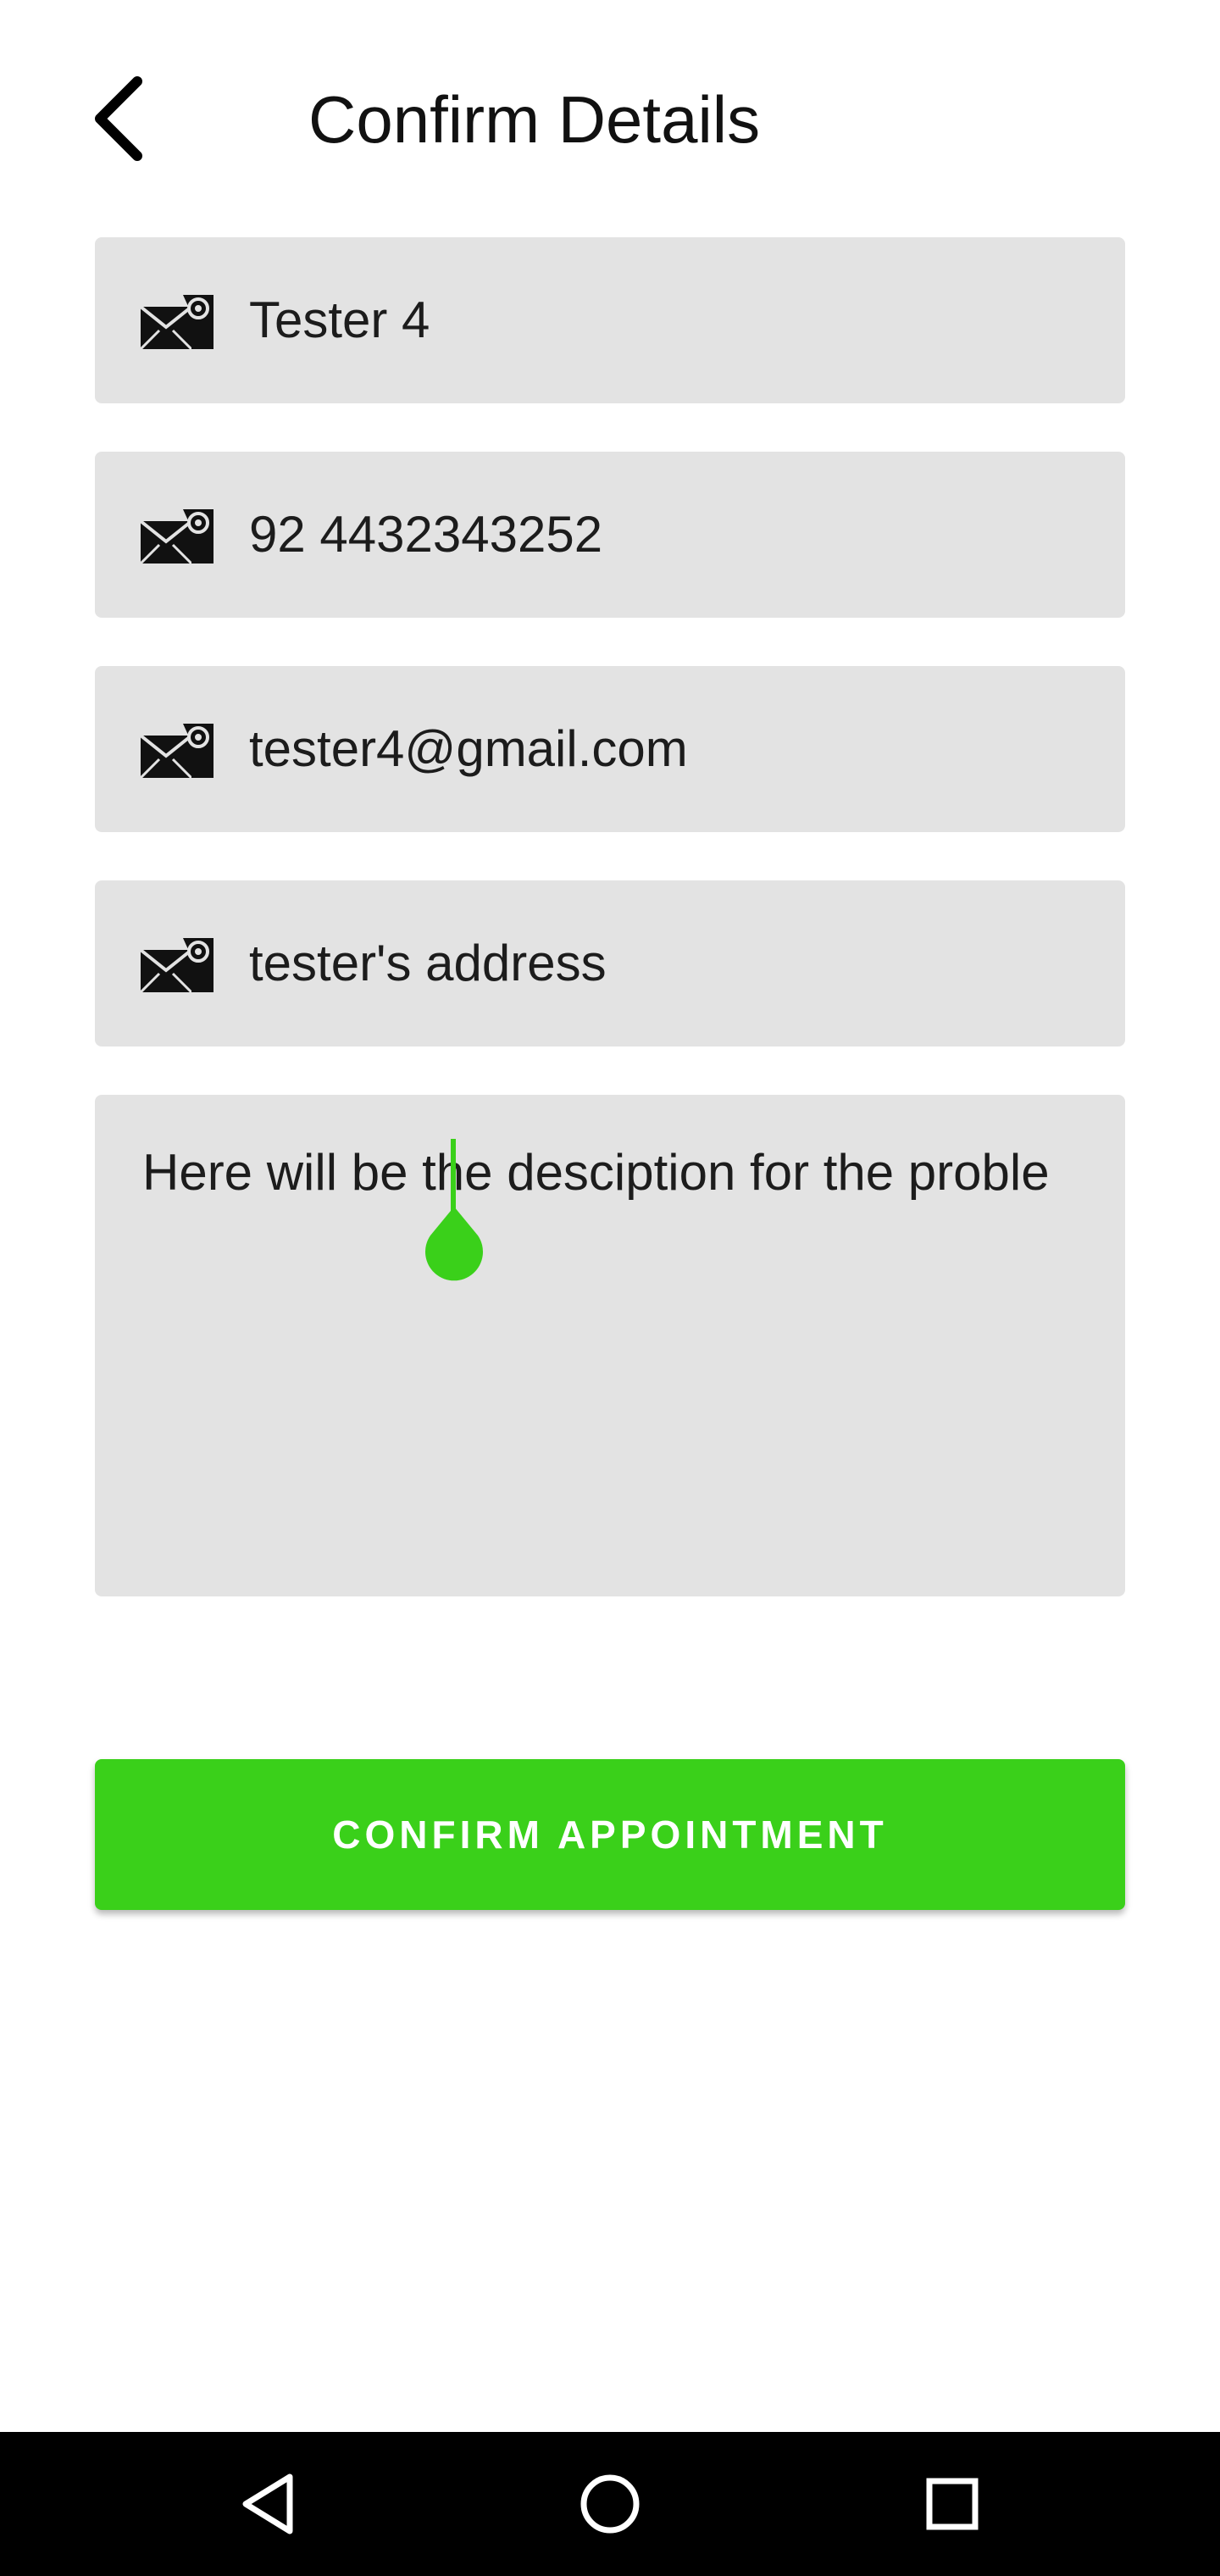 Image resolution: width=1220 pixels, height=2576 pixels. Describe the element at coordinates (468, 748) in the screenshot. I see `email-value: tester4@gmail.com` at that location.